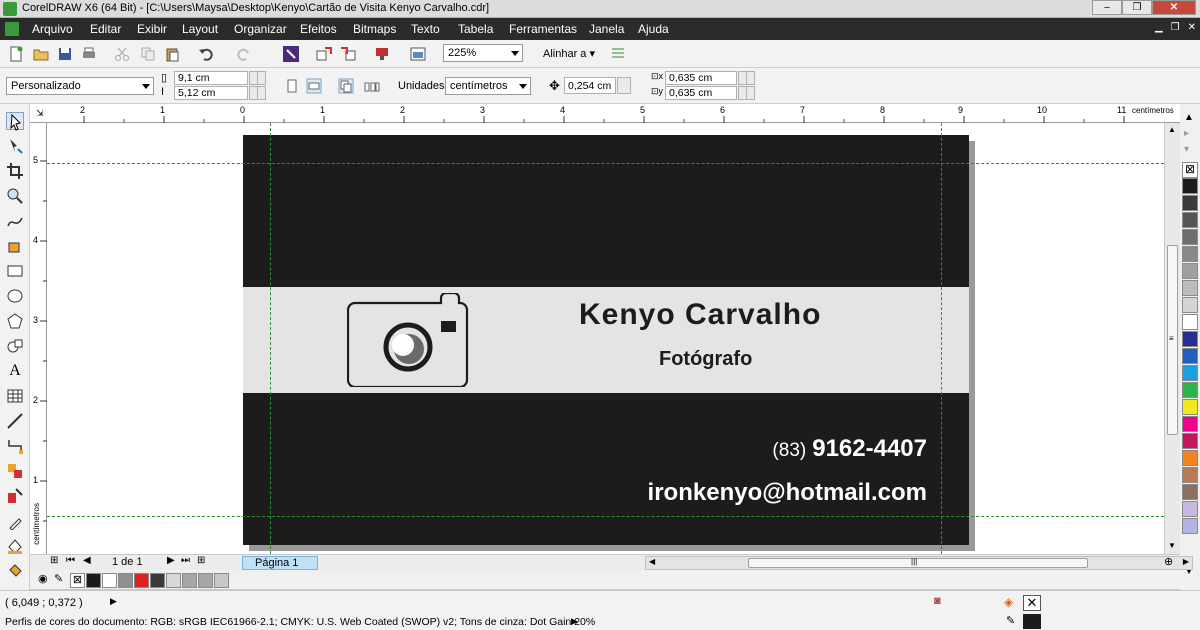 The image size is (1200, 630). Describe the element at coordinates (1137, 7) in the screenshot. I see `maximize-button: ❐` at that location.